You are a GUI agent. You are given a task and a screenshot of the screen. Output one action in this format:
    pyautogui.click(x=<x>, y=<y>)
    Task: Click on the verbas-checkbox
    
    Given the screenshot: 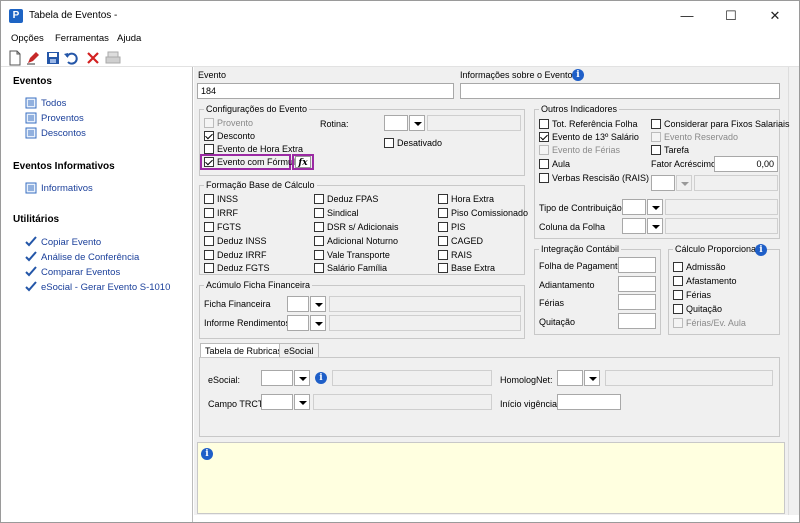 What is the action you would take?
    pyautogui.click(x=544, y=178)
    